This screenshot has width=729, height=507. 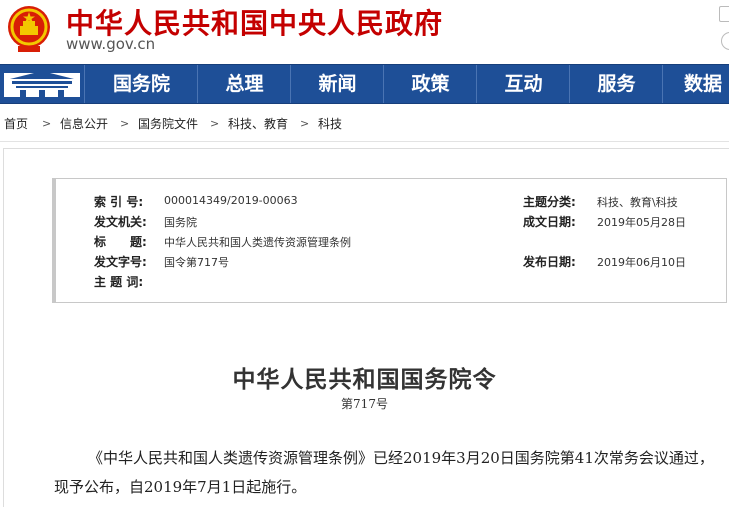 What do you see at coordinates (168, 124) in the screenshot?
I see `breadcrumb-council-docs: 国务院文件` at bounding box center [168, 124].